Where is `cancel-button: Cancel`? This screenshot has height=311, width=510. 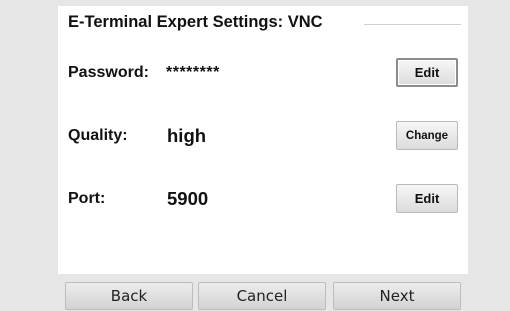
cancel-button: Cancel is located at coordinates (262, 296).